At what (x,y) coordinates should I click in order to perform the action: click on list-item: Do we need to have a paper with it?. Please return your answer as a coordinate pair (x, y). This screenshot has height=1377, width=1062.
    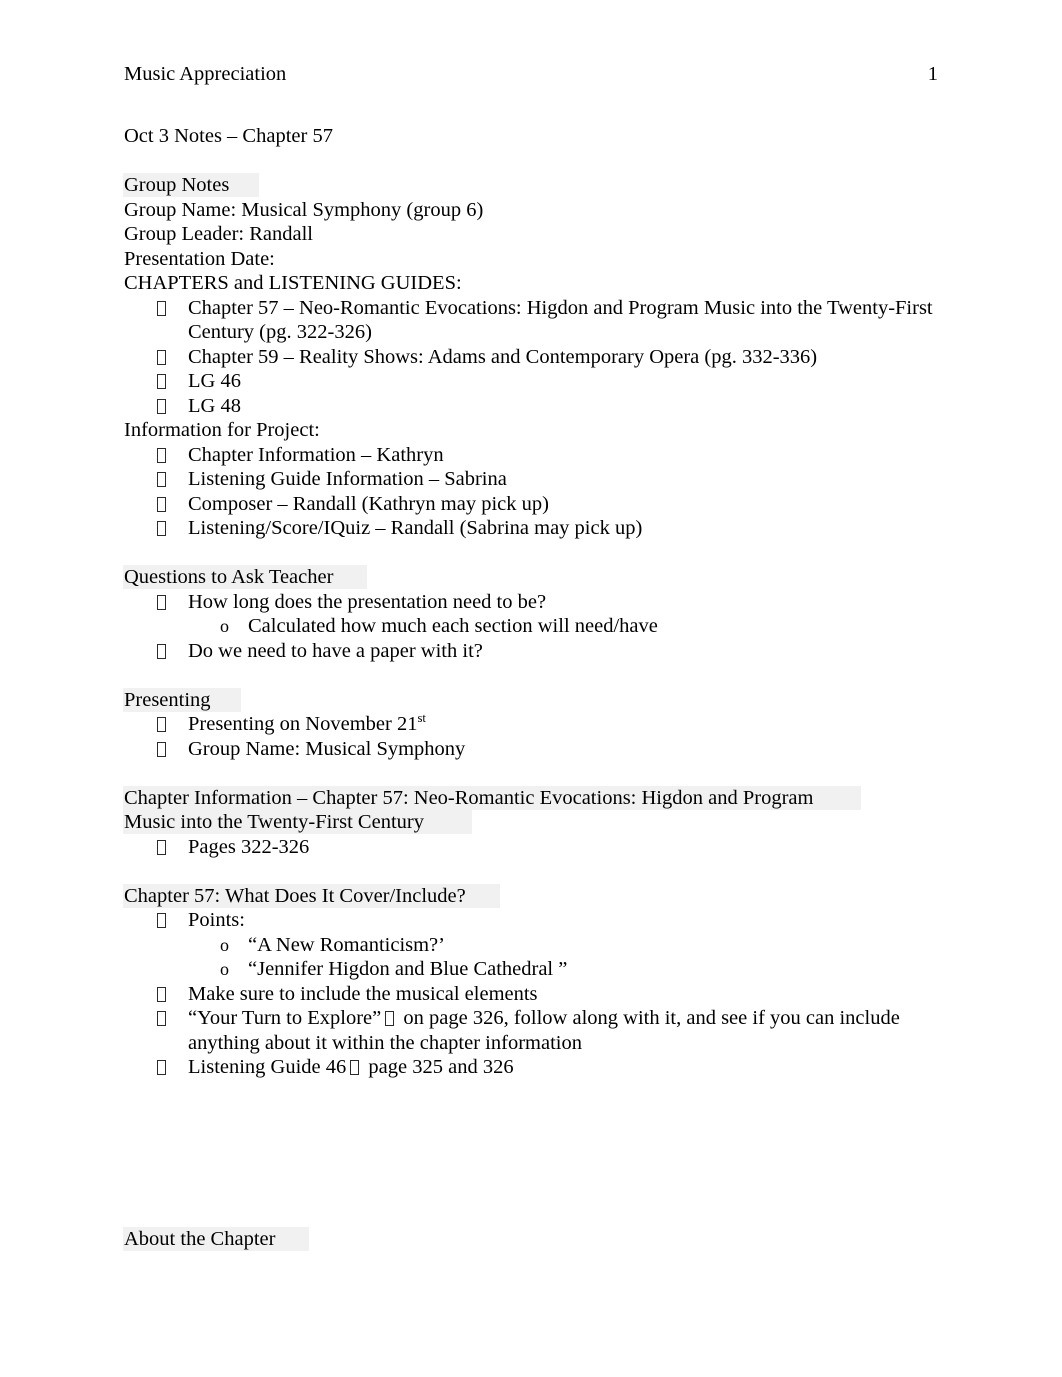
    Looking at the image, I should click on (531, 651).